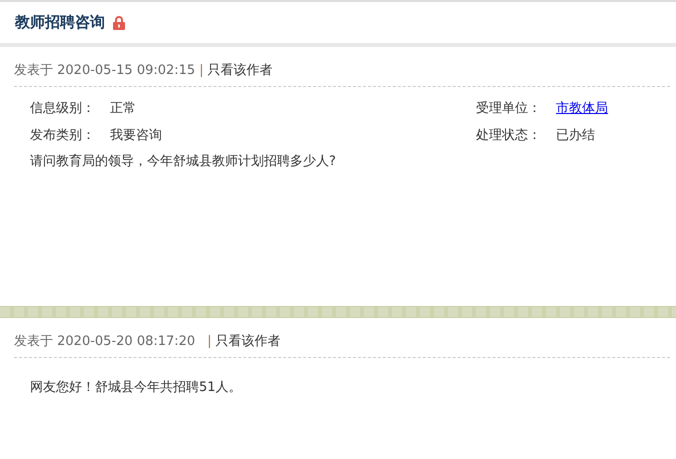 The width and height of the screenshot is (676, 459). Describe the element at coordinates (123, 108) in the screenshot. I see `field-value: 正常` at that location.